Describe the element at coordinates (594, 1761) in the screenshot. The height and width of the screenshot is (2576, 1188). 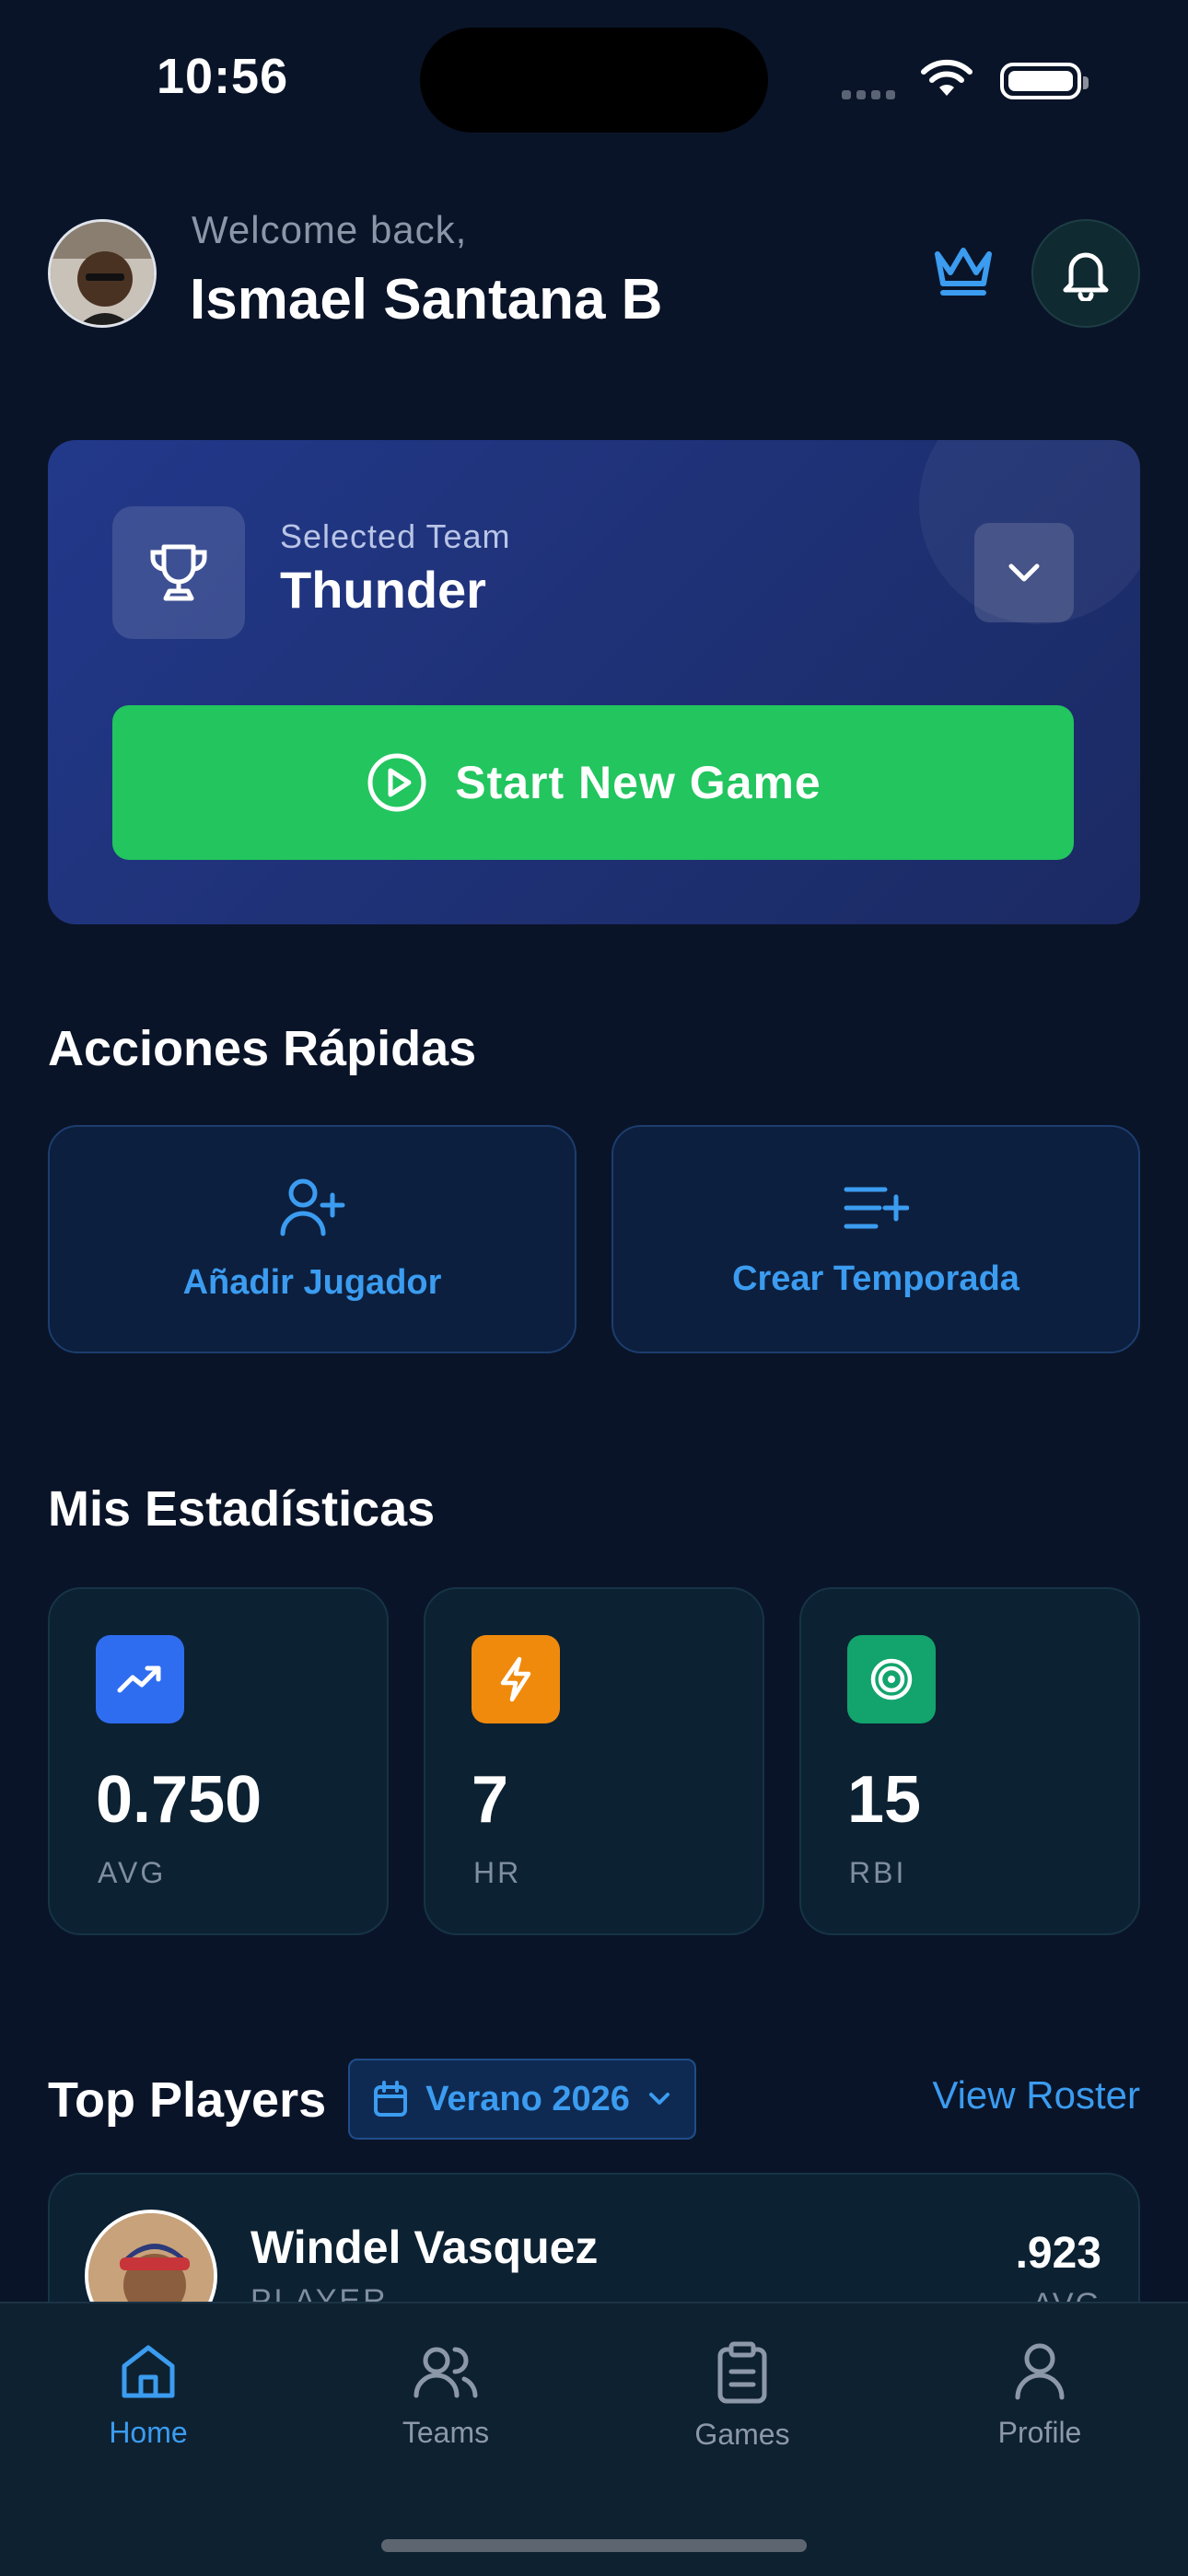
I see `stat-card-hr: 7 HR` at that location.